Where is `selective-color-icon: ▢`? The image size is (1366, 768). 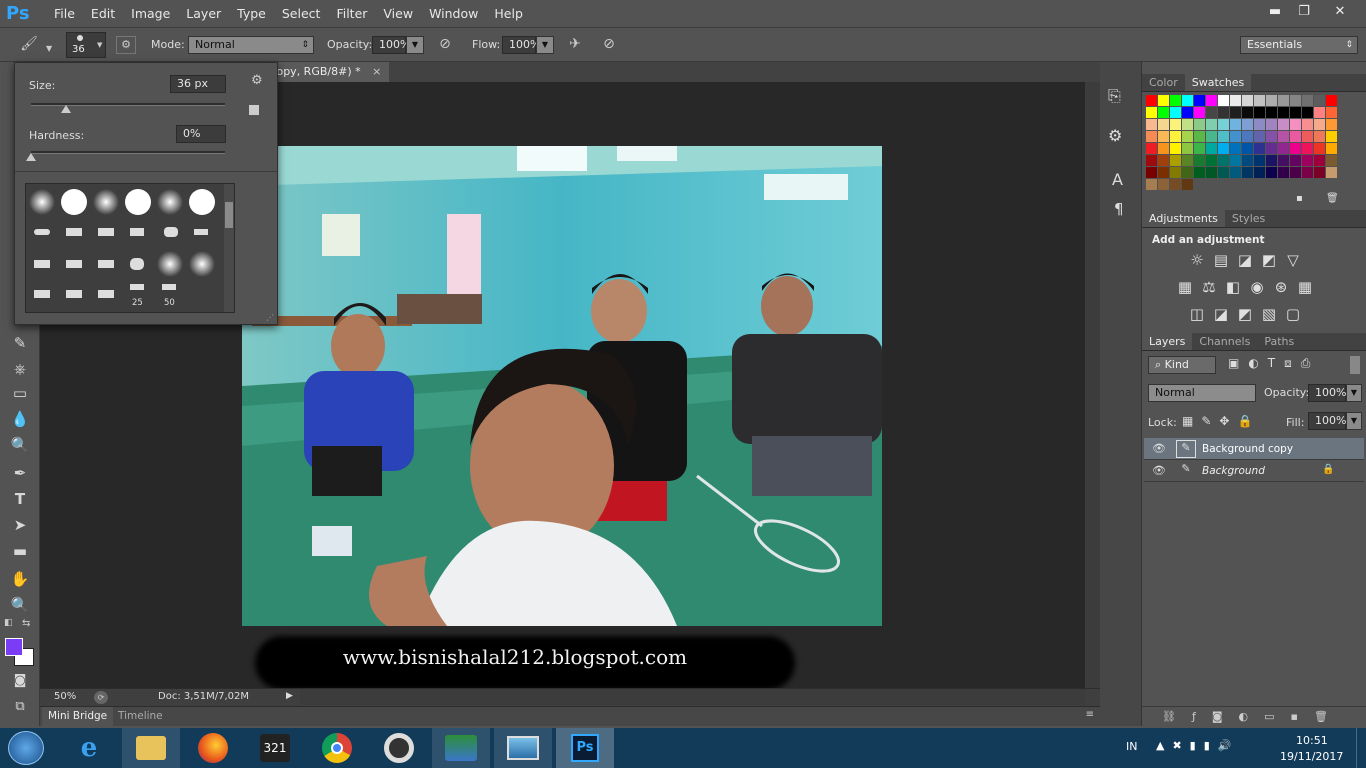 selective-color-icon: ▢ is located at coordinates (1293, 314).